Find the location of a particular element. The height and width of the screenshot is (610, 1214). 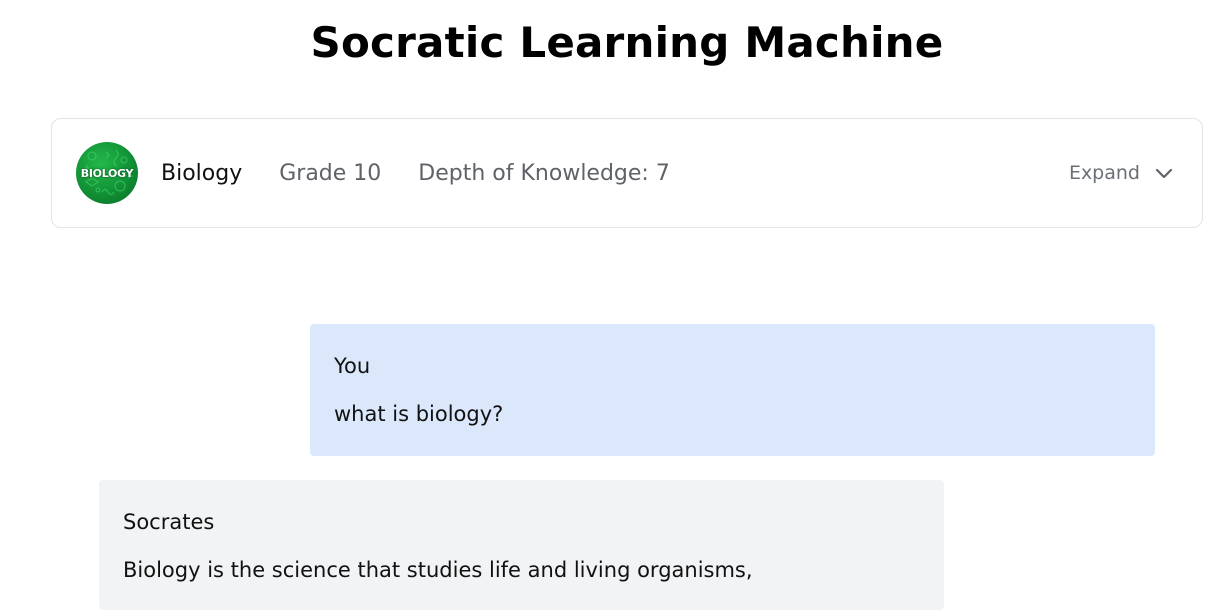

grade-label: Grade 10 is located at coordinates (330, 173).